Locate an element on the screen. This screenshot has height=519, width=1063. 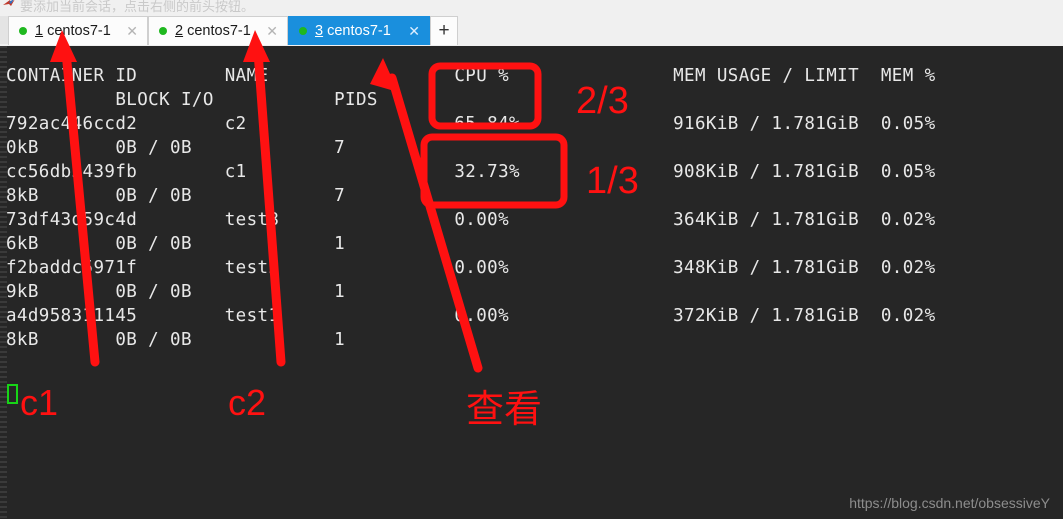
new-tab-button: + is located at coordinates (444, 30).